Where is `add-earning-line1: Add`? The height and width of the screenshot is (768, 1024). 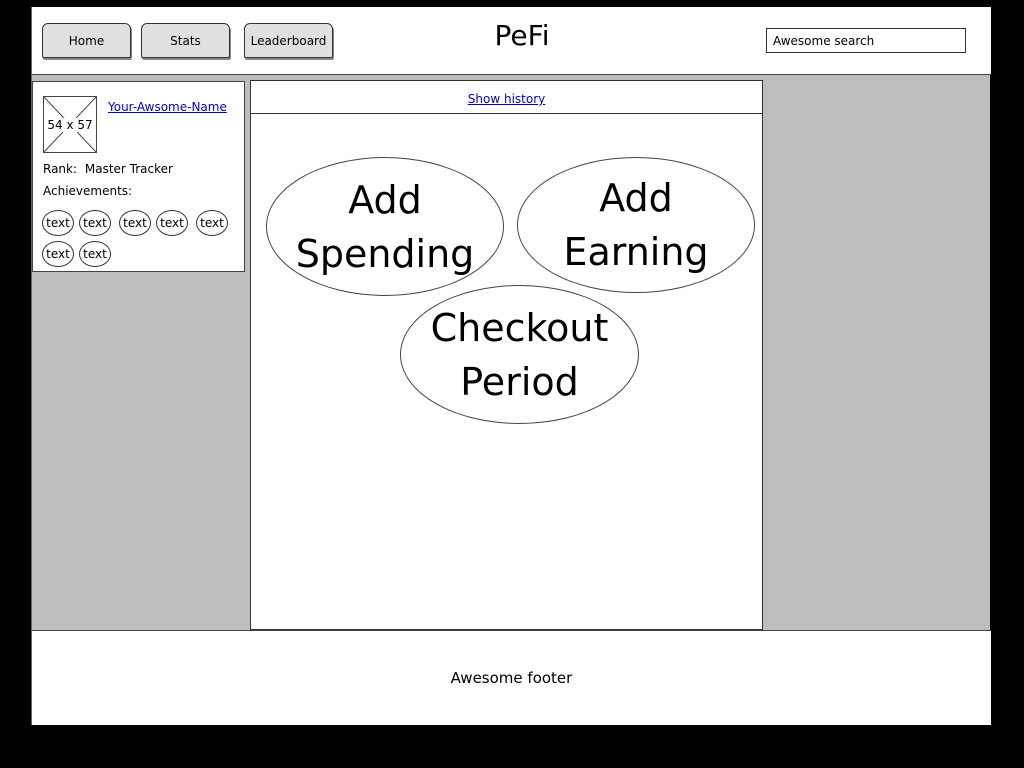
add-earning-line1: Add is located at coordinates (636, 198).